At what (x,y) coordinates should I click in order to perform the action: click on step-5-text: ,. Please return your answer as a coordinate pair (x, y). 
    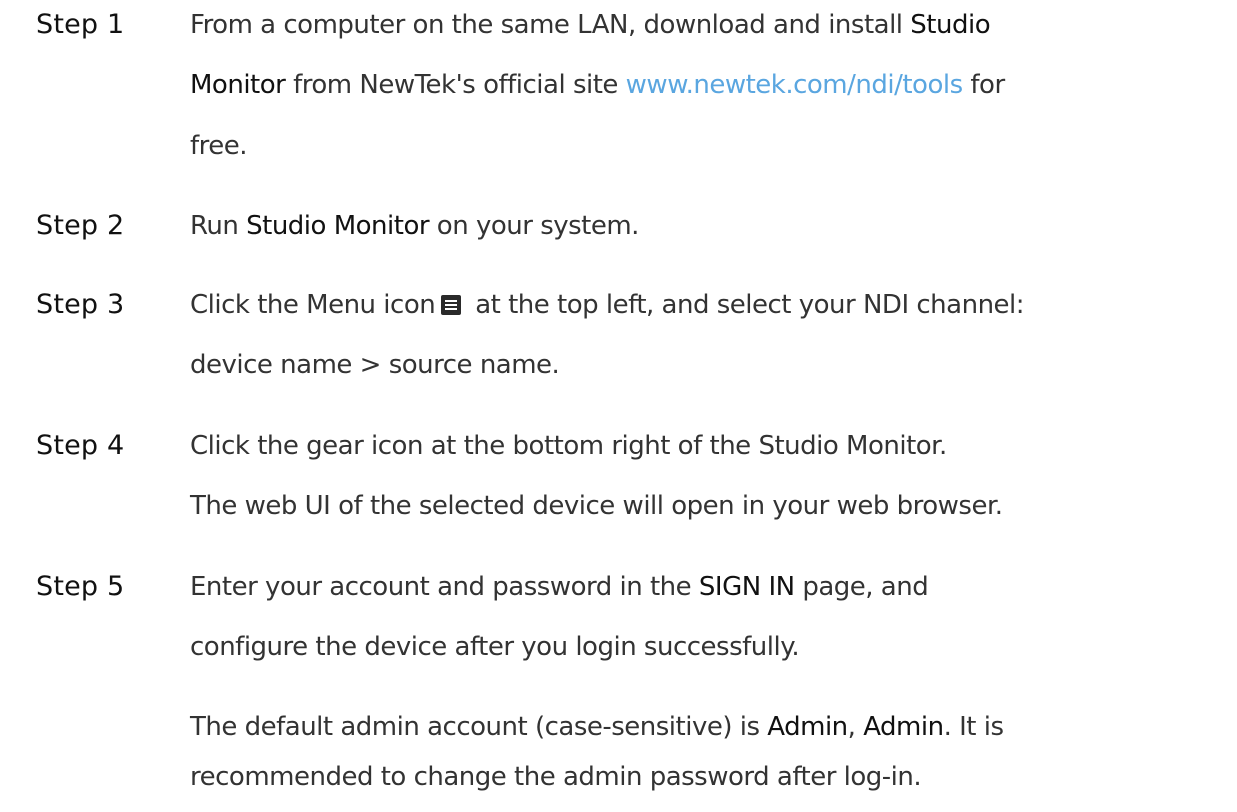
    Looking at the image, I should click on (855, 727).